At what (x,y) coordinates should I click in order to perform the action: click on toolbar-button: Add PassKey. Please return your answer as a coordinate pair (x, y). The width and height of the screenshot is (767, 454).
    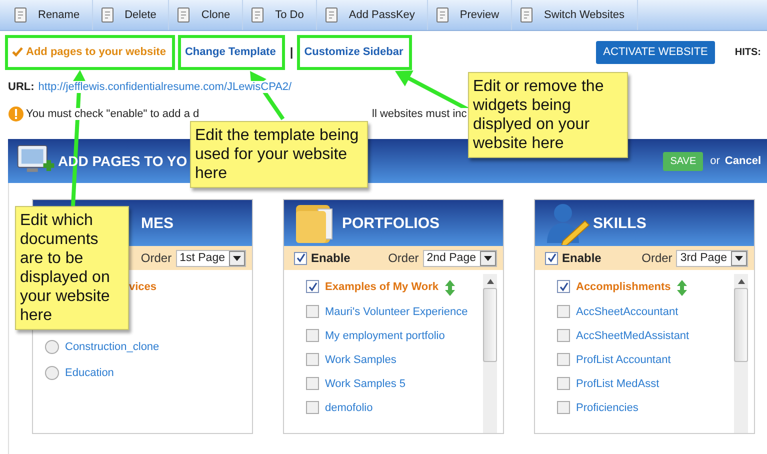
    Looking at the image, I should click on (372, 15).